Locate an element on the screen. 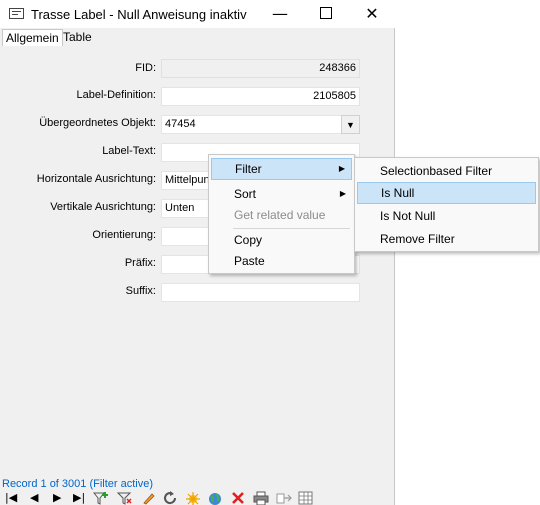 The height and width of the screenshot is (505, 540). parent-object-label: Übergeordnetes Objekt: is located at coordinates (97, 123).